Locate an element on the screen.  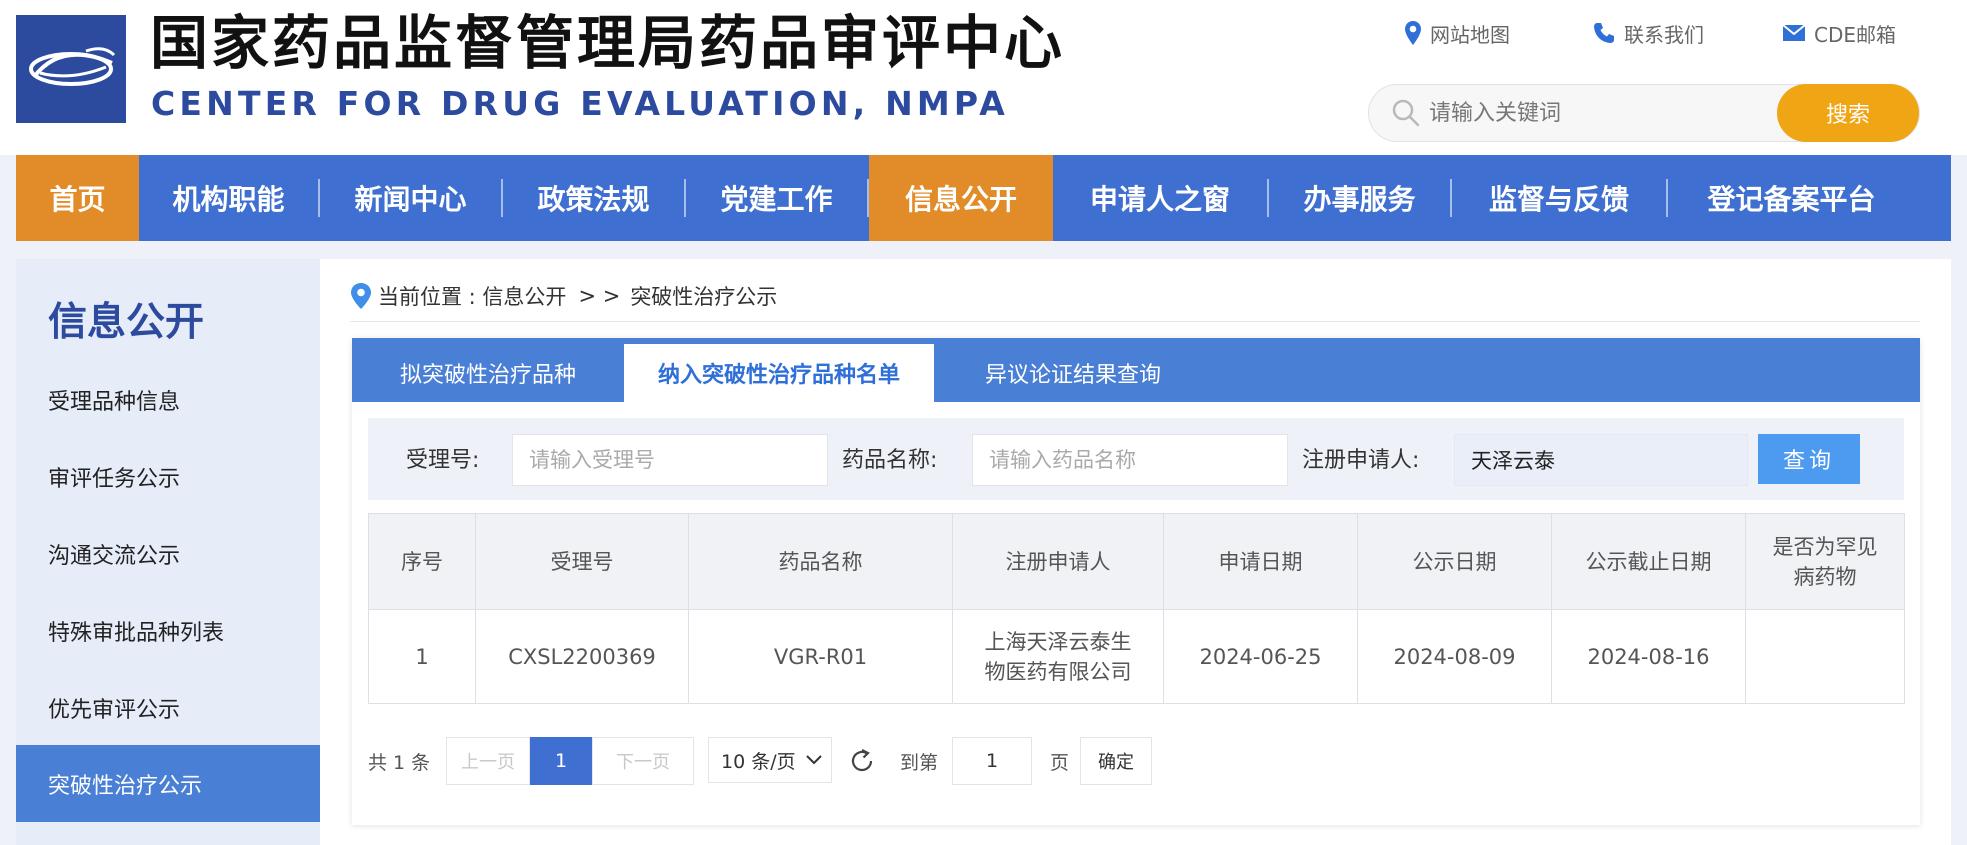
nav-item-about: 机构职能 is located at coordinates (228, 198).